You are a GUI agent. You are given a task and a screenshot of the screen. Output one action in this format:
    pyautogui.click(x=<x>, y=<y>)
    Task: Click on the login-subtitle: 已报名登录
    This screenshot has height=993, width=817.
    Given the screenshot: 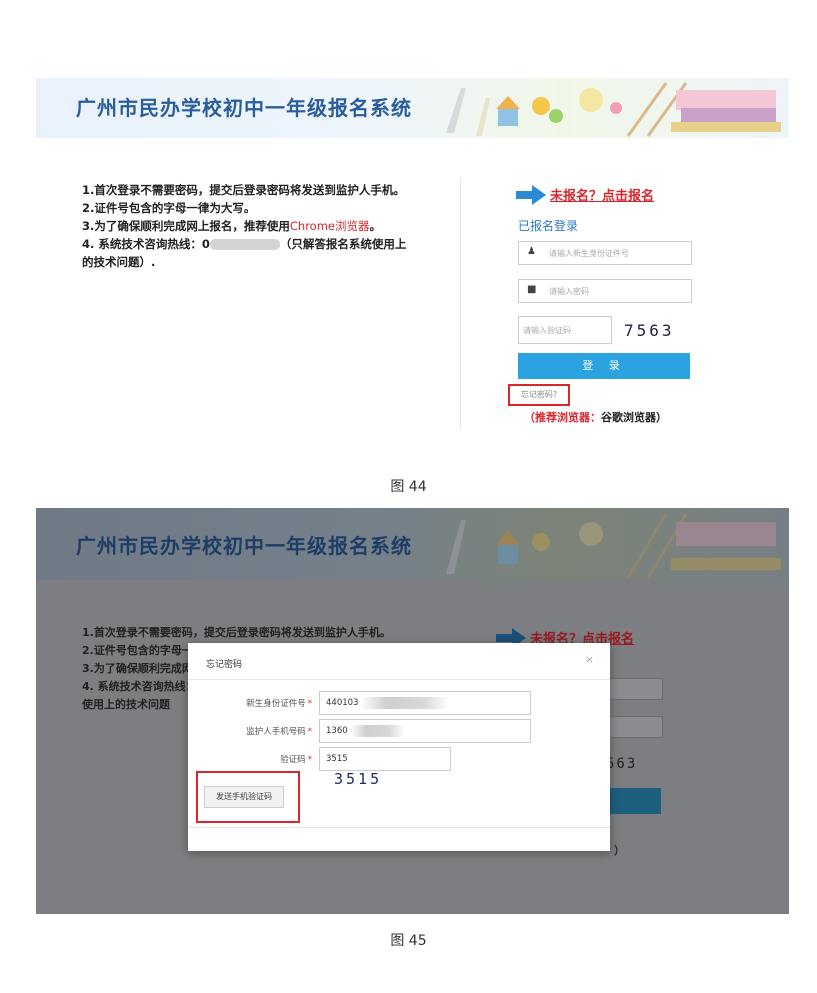 What is the action you would take?
    pyautogui.click(x=548, y=226)
    